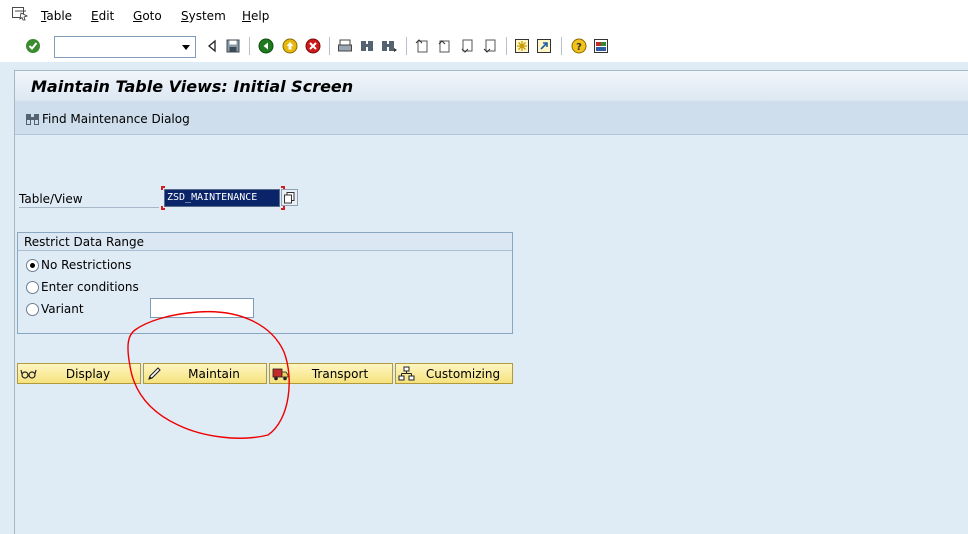 The height and width of the screenshot is (534, 968). I want to click on group-title: Restrict Data Range, so click(265, 242).